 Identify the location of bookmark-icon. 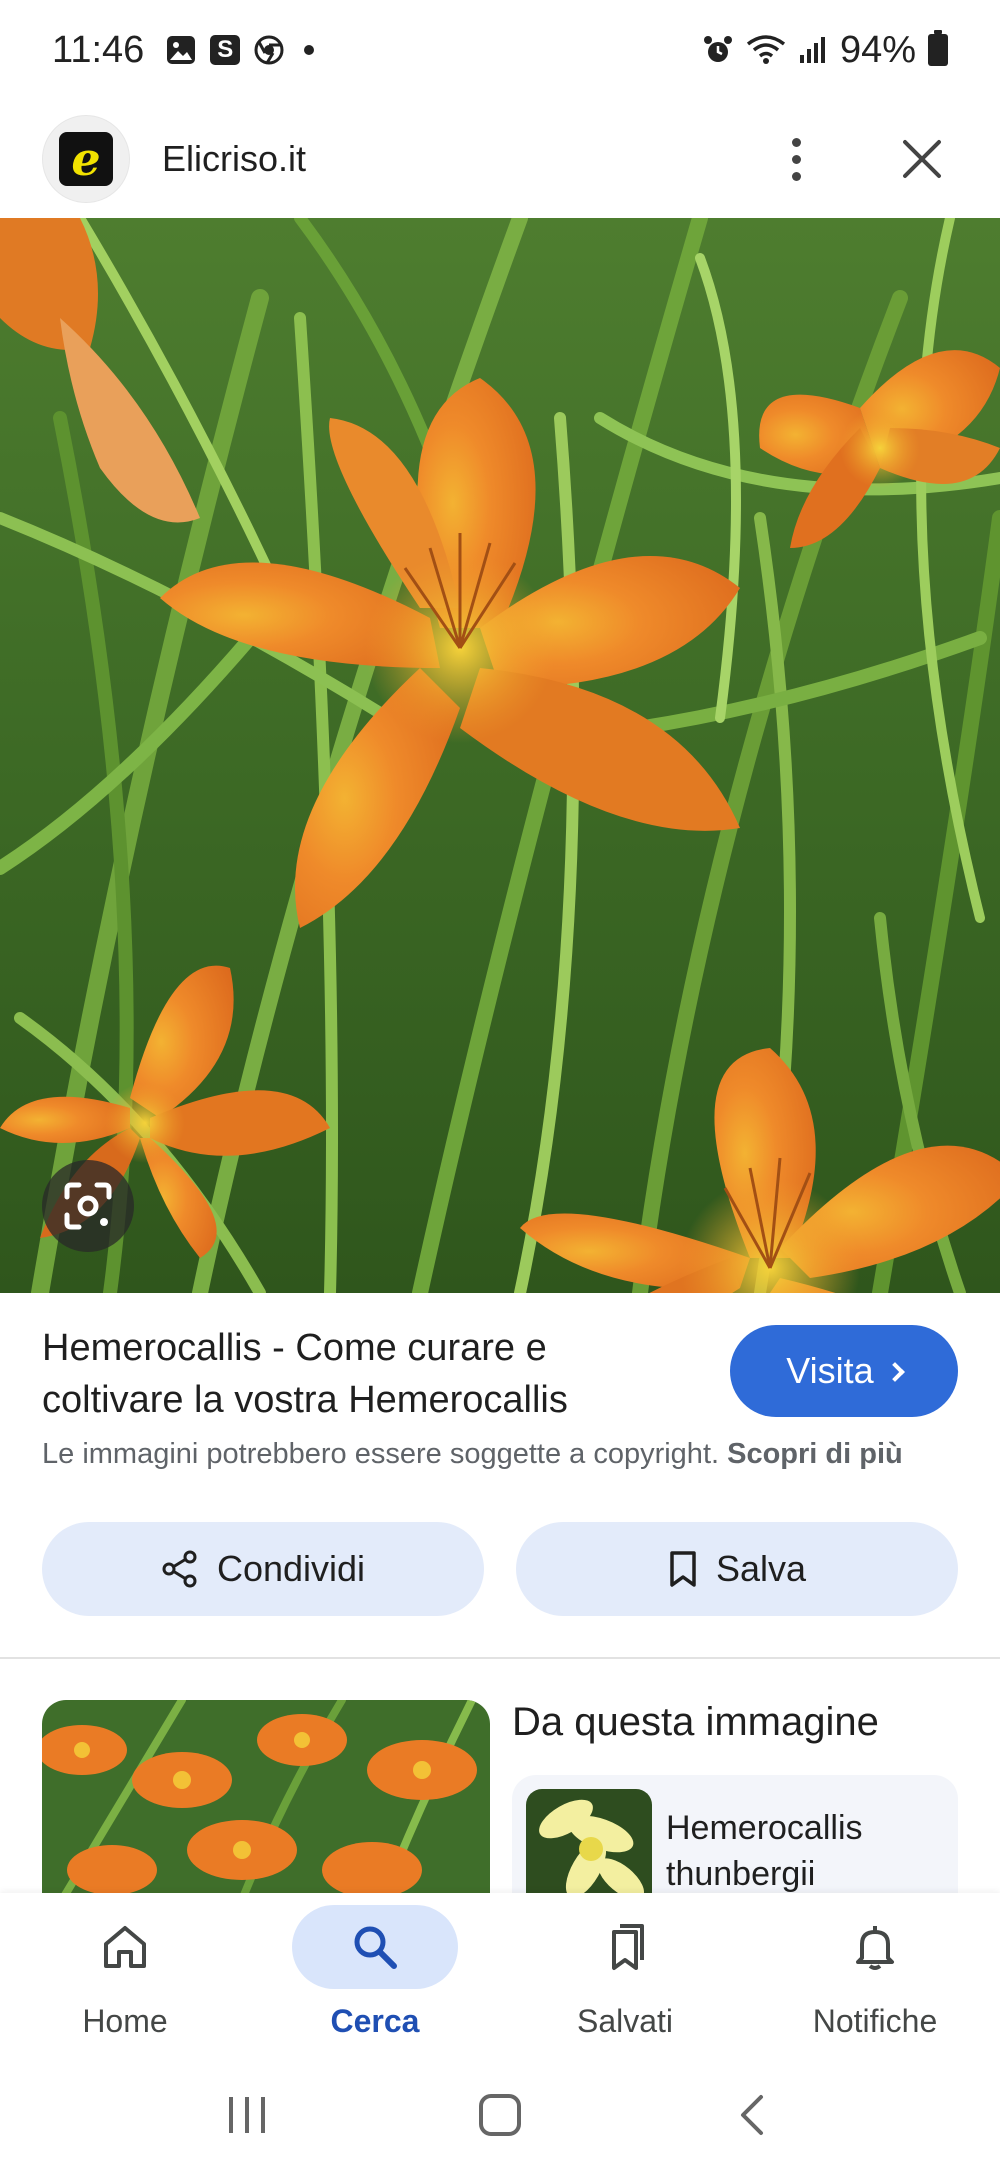
(683, 1569).